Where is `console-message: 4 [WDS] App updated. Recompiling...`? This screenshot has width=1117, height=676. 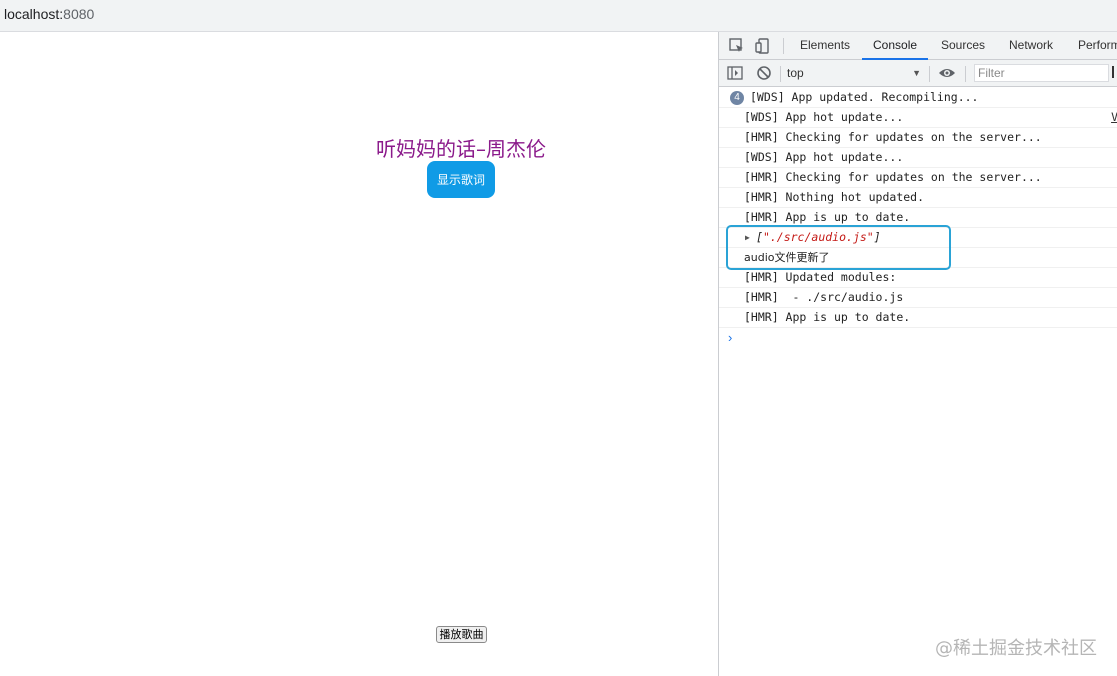
console-message: 4 [WDS] App updated. Recompiling... is located at coordinates (918, 98).